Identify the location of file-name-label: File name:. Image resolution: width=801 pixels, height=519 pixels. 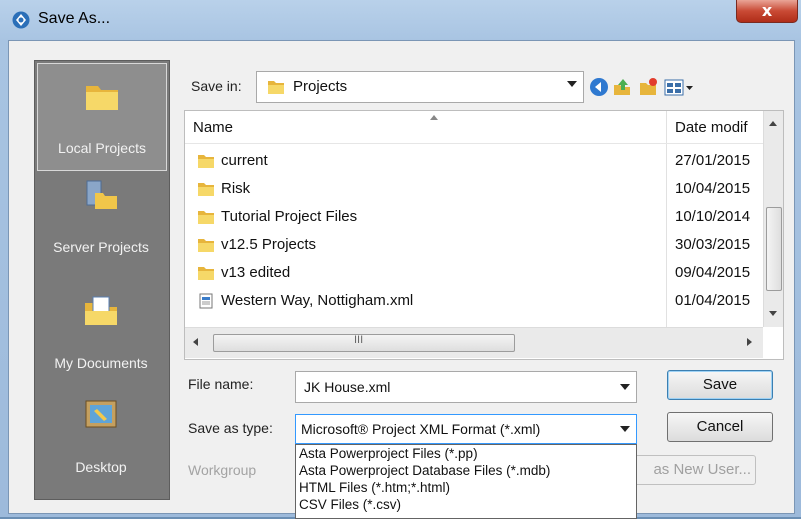
(221, 384).